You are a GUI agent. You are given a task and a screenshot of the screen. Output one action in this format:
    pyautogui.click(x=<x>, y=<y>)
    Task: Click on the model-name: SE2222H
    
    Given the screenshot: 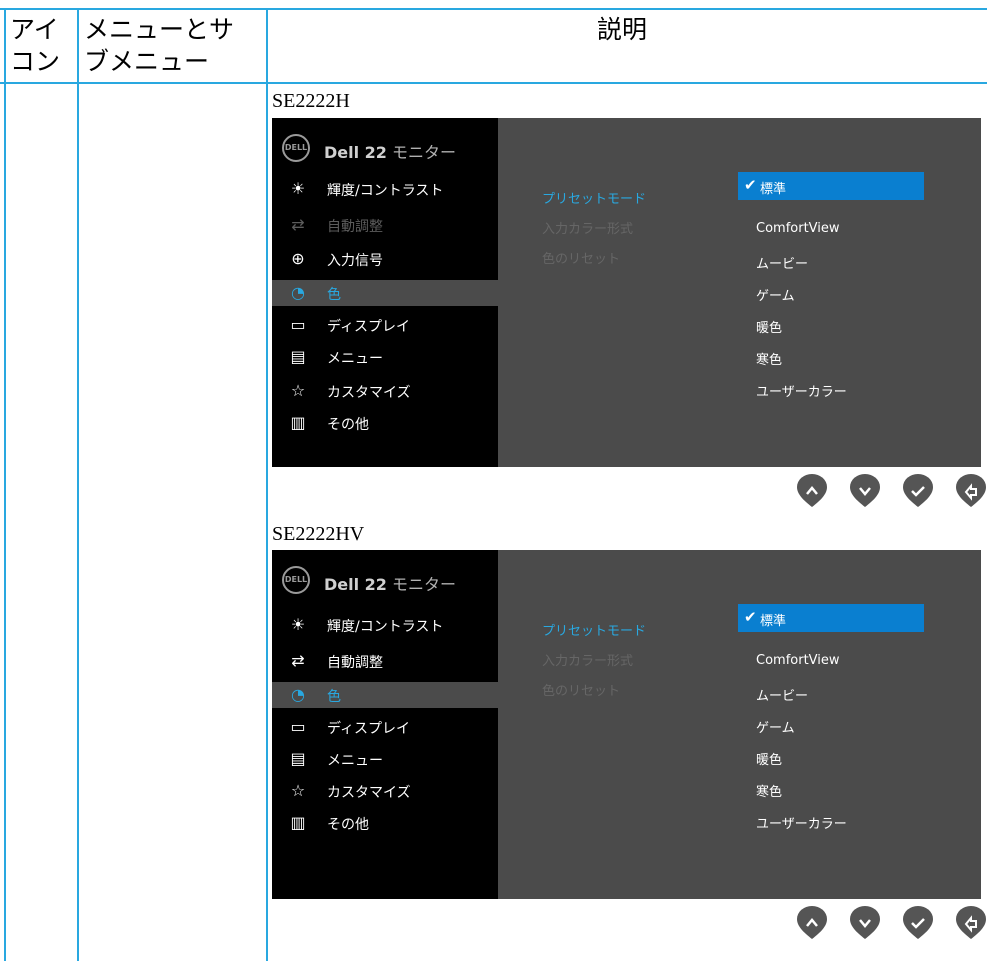 What is the action you would take?
    pyautogui.click(x=311, y=101)
    